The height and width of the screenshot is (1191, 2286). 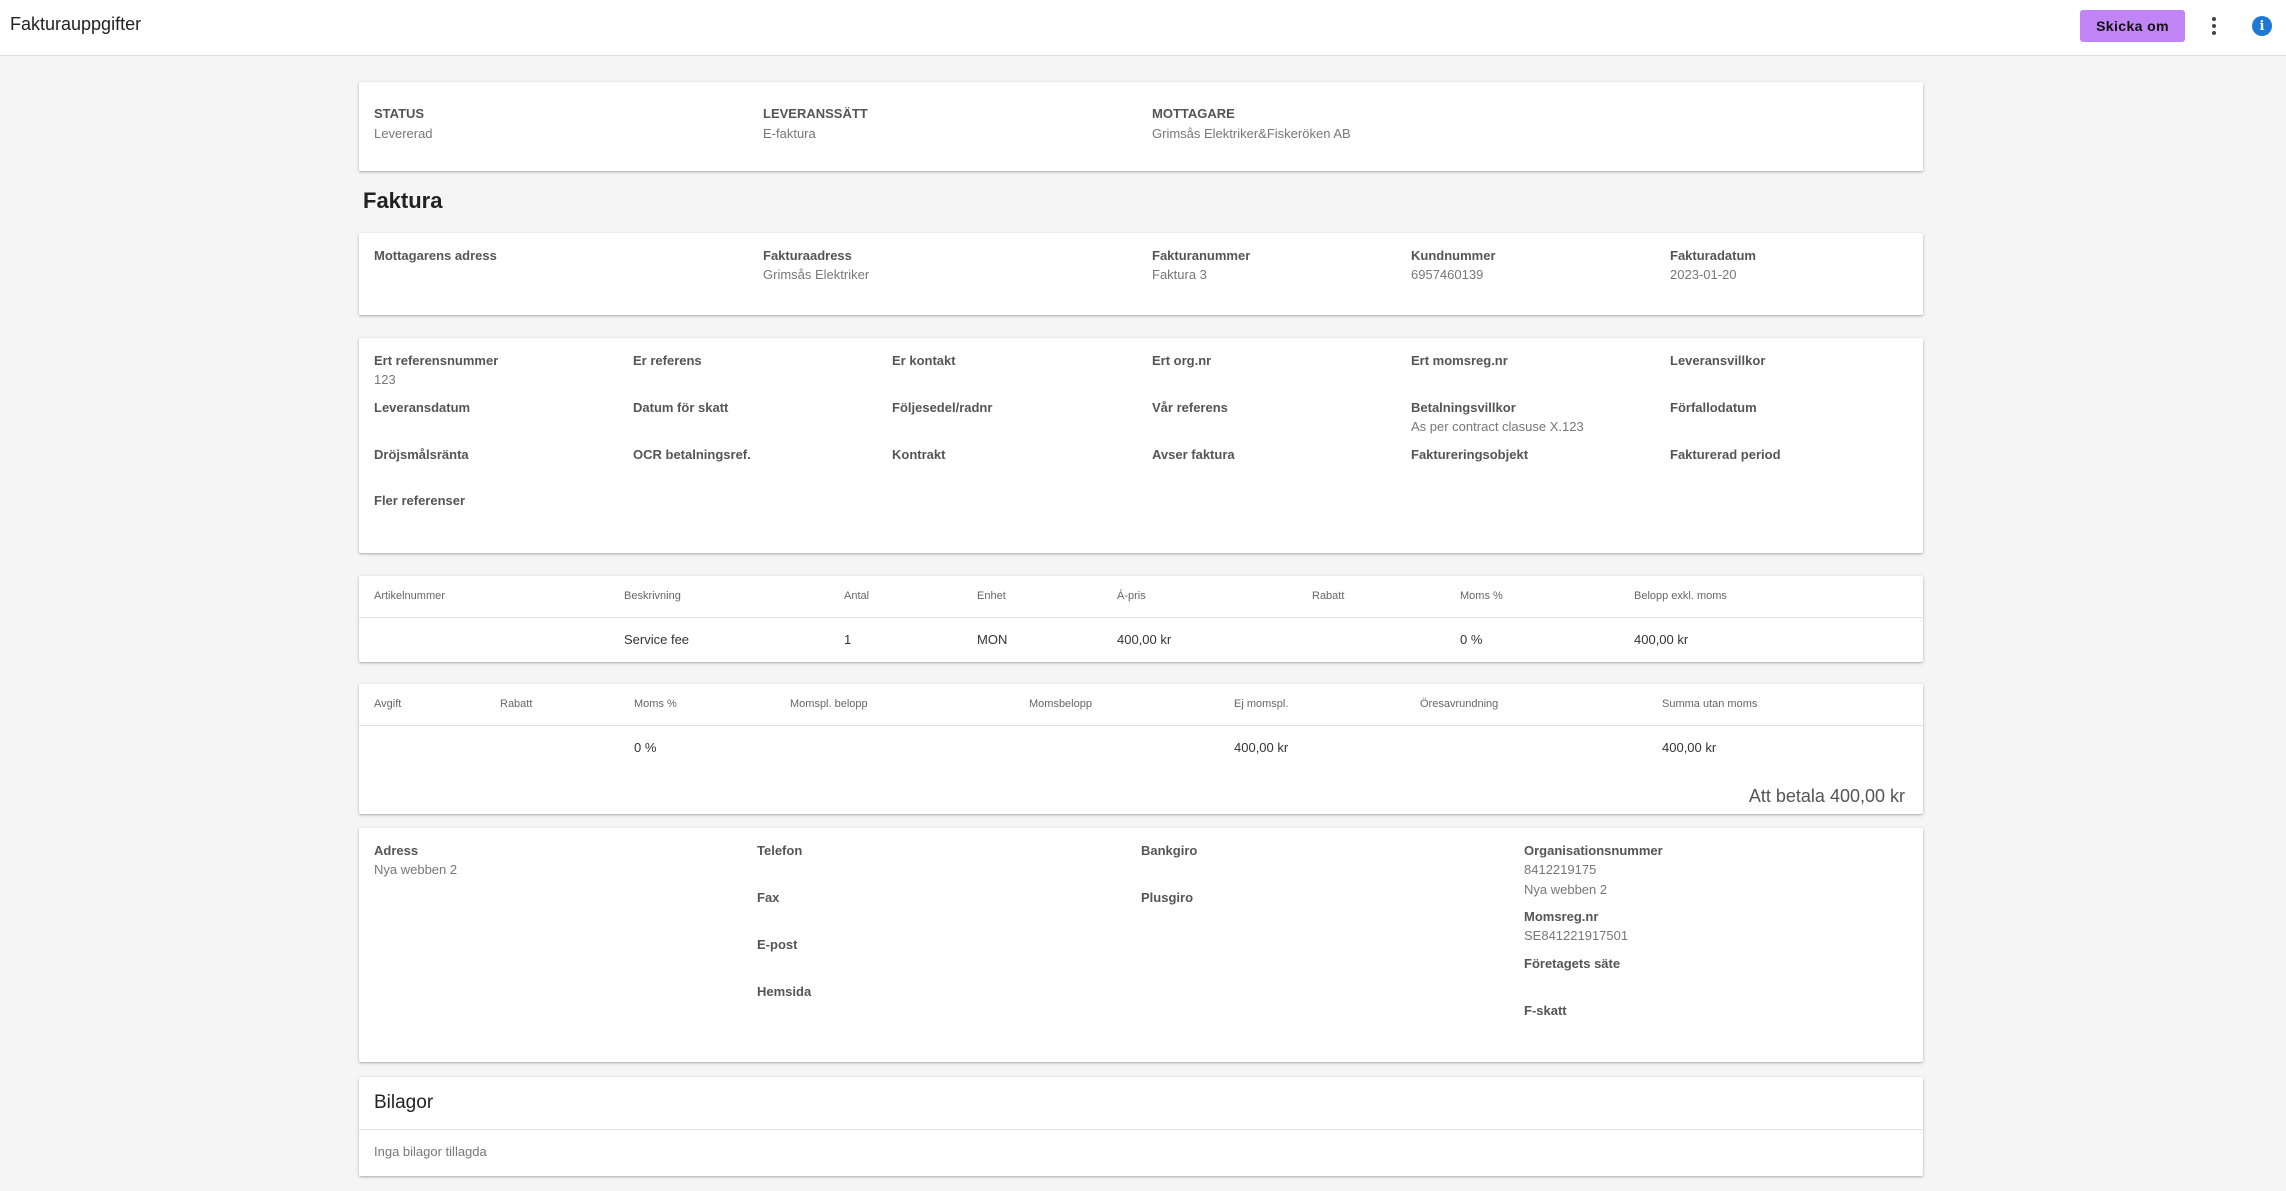 What do you see at coordinates (1167, 897) in the screenshot?
I see `plusgiro-label: Plusgiro` at bounding box center [1167, 897].